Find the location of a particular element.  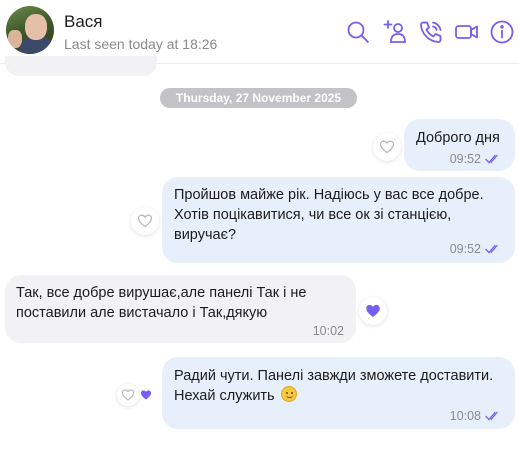

smile-emoji-icon is located at coordinates (288, 394).